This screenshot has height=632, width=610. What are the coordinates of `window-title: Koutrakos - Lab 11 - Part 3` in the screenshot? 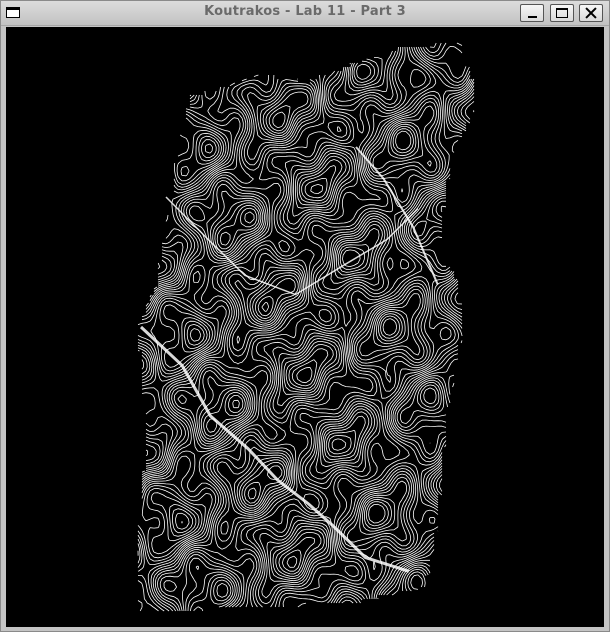 It's located at (305, 11).